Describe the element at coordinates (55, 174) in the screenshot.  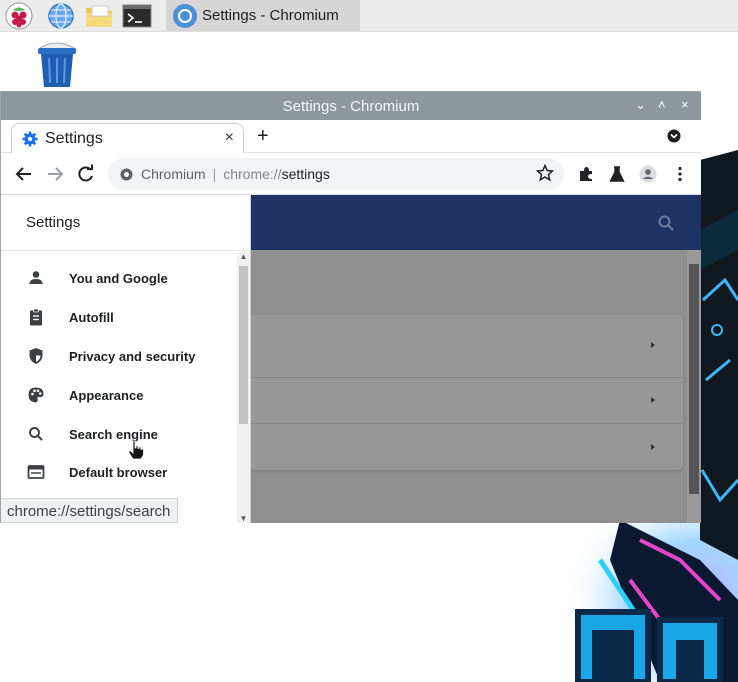
I see `forward-arrow-icon` at that location.